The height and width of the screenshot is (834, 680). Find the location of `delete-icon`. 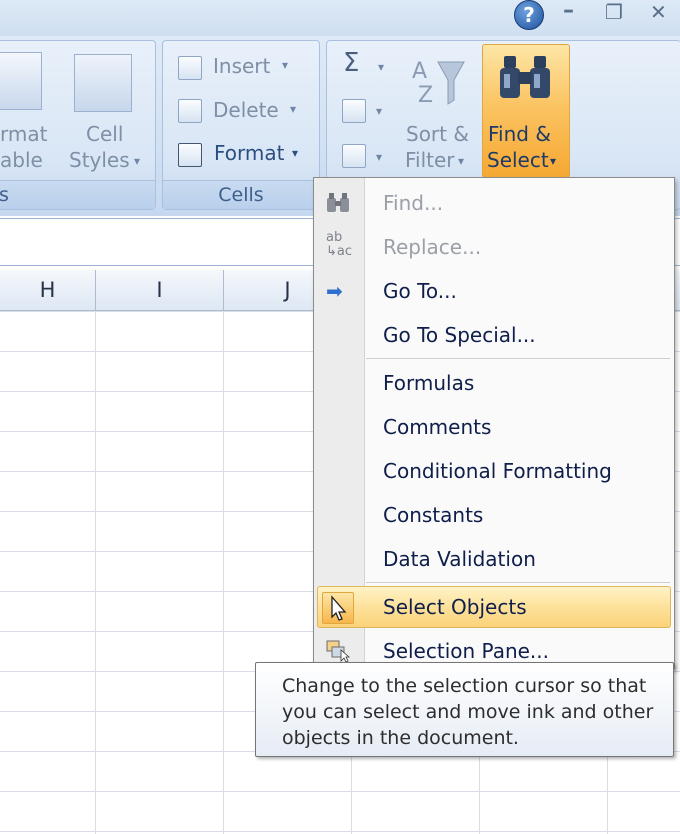

delete-icon is located at coordinates (190, 111).